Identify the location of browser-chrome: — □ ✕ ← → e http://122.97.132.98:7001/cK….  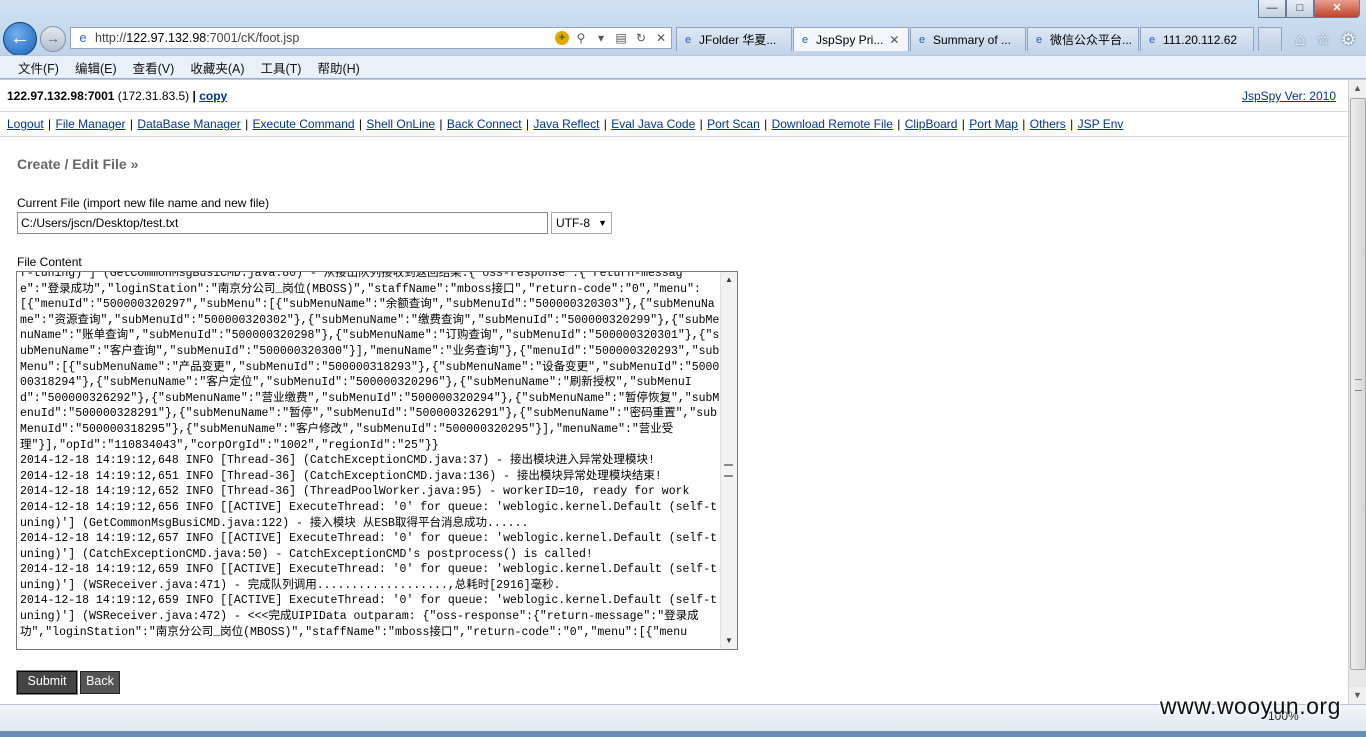
(683, 40).